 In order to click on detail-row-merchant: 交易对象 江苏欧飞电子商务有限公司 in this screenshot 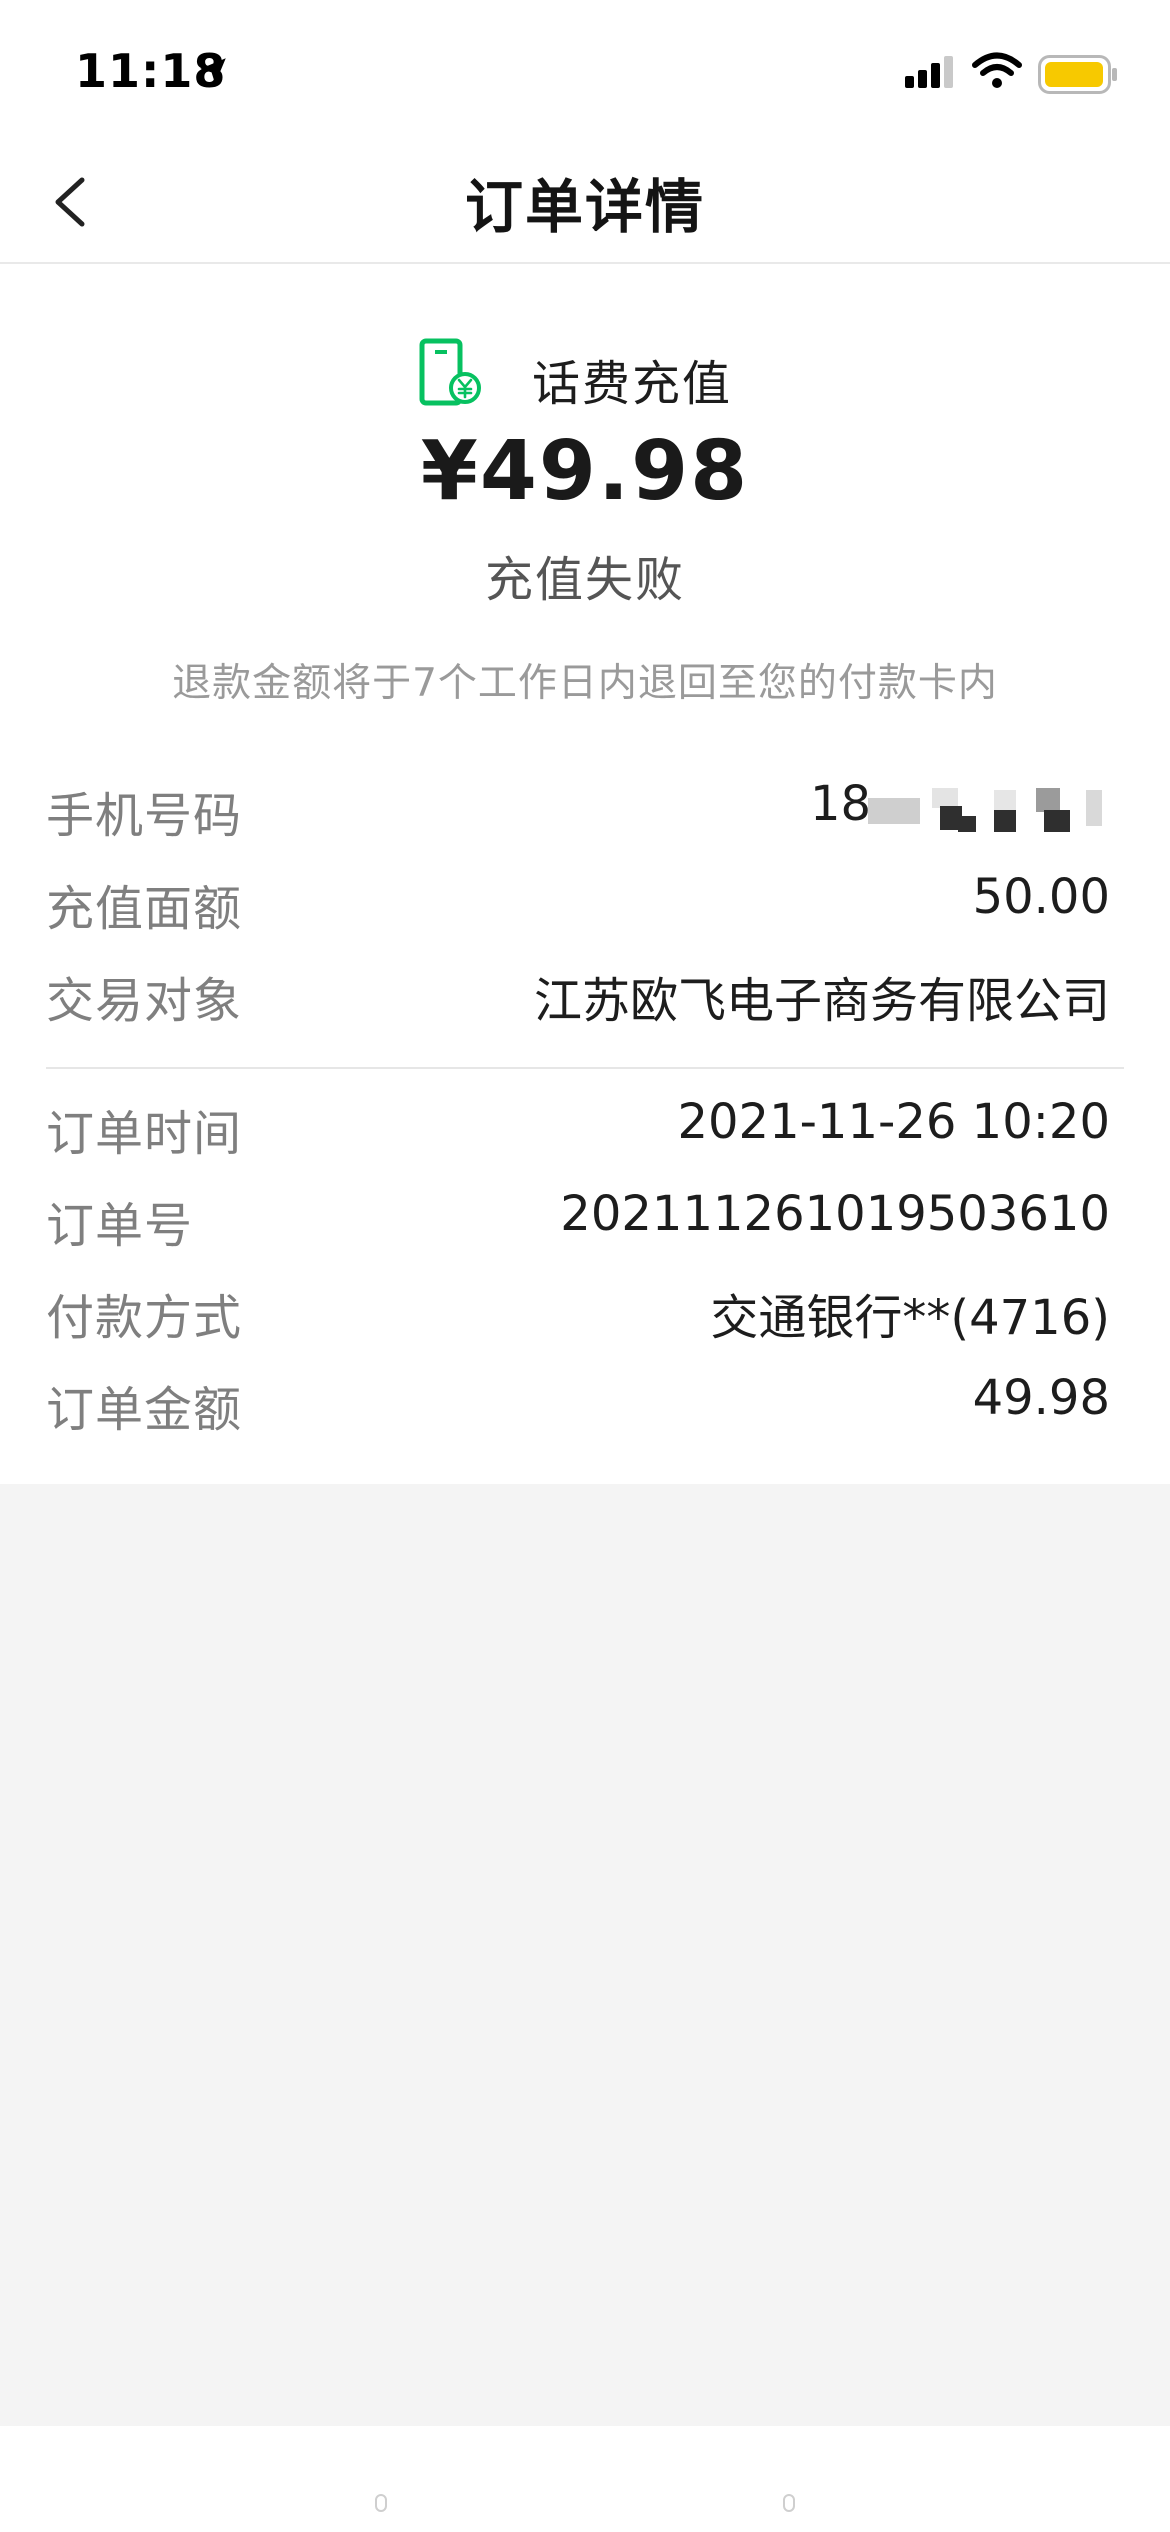, I will do `click(578, 996)`.